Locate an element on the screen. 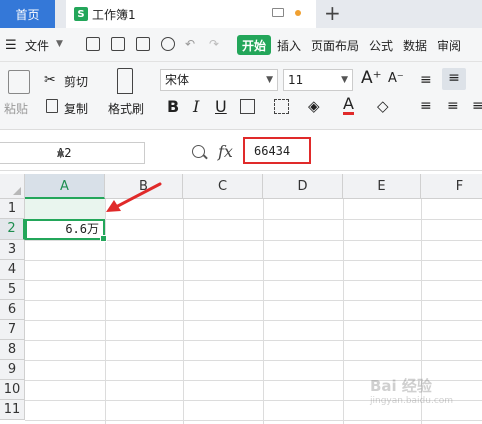 The width and height of the screenshot is (482, 424). workbook-title: 工作簿1 is located at coordinates (114, 14).